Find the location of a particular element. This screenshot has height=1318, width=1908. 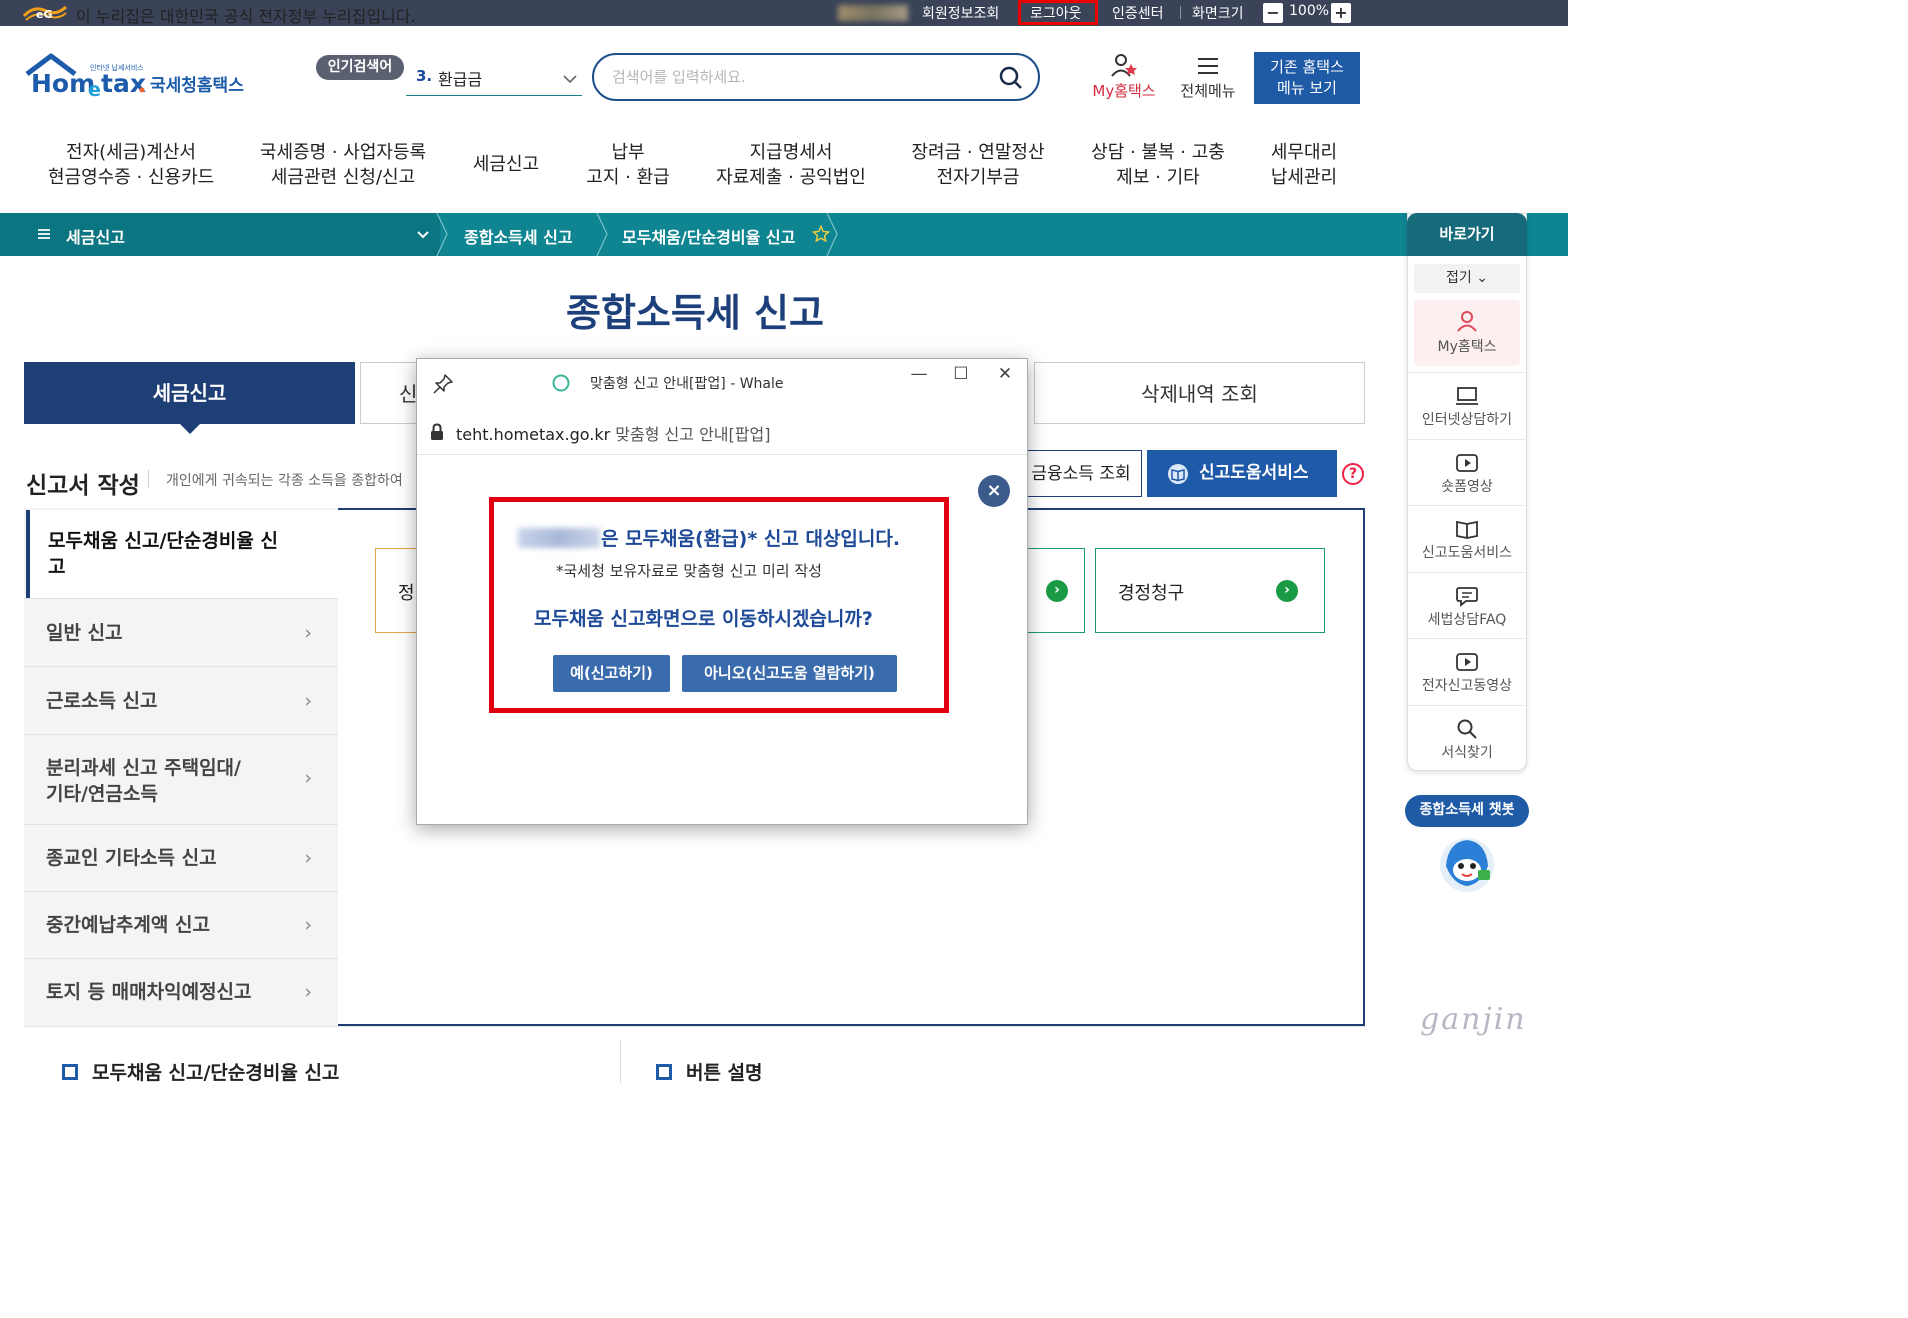

hamburger-icon is located at coordinates (44, 234).